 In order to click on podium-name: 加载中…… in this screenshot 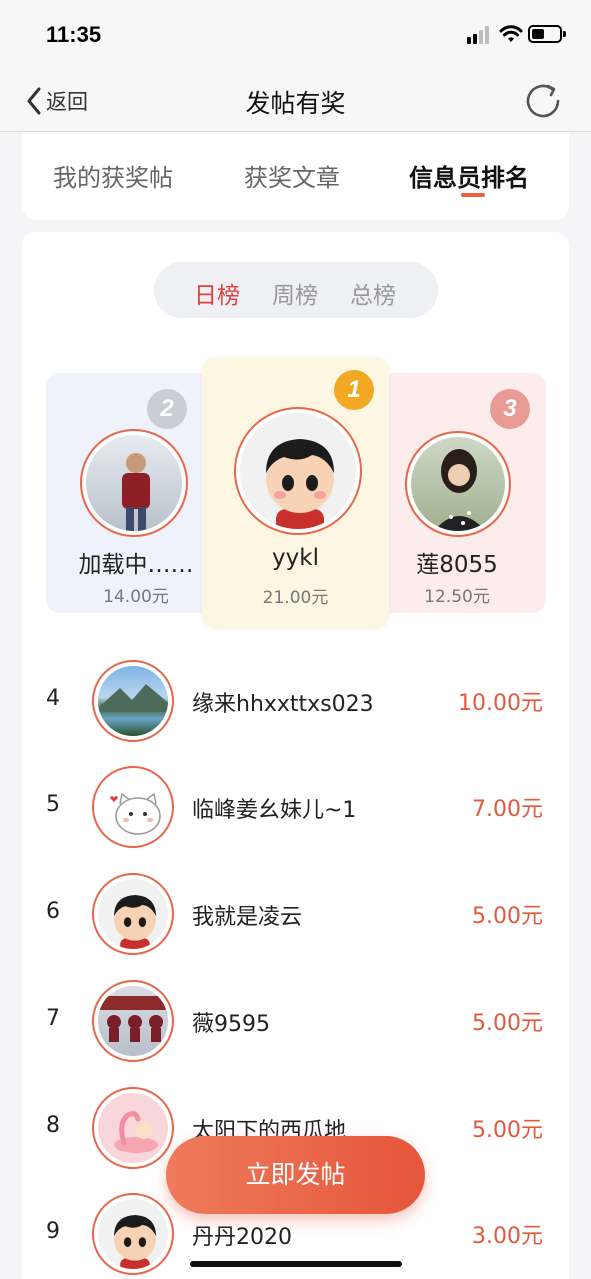, I will do `click(136, 565)`.